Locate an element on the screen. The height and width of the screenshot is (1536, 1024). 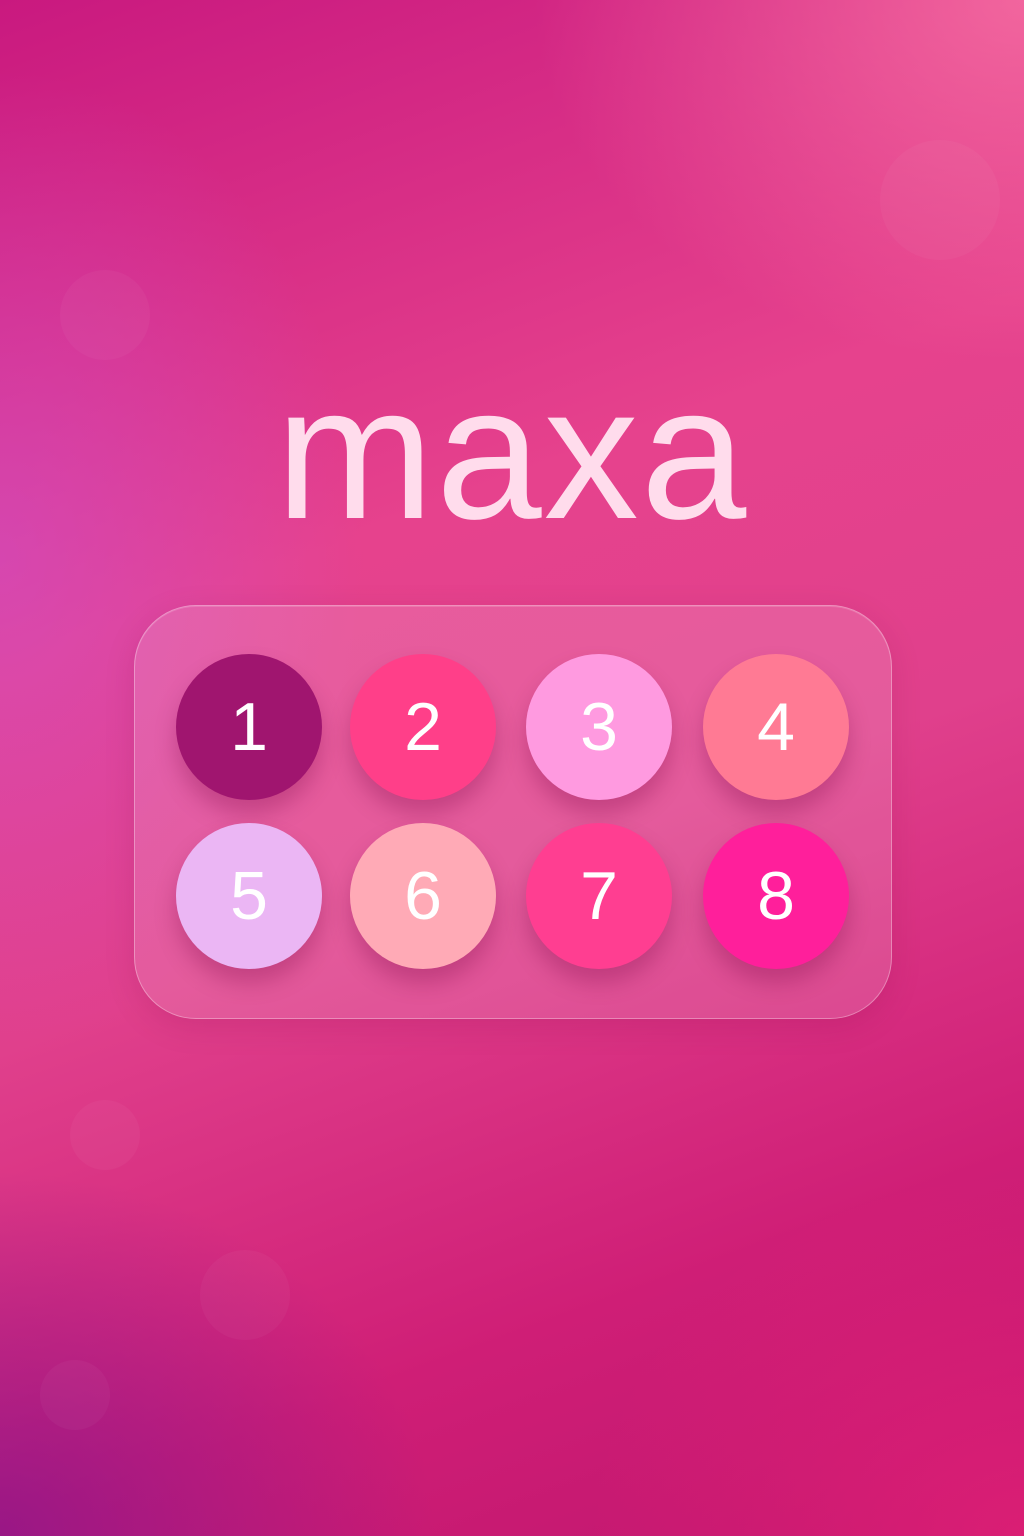
key-7-button: 7 is located at coordinates (599, 896).